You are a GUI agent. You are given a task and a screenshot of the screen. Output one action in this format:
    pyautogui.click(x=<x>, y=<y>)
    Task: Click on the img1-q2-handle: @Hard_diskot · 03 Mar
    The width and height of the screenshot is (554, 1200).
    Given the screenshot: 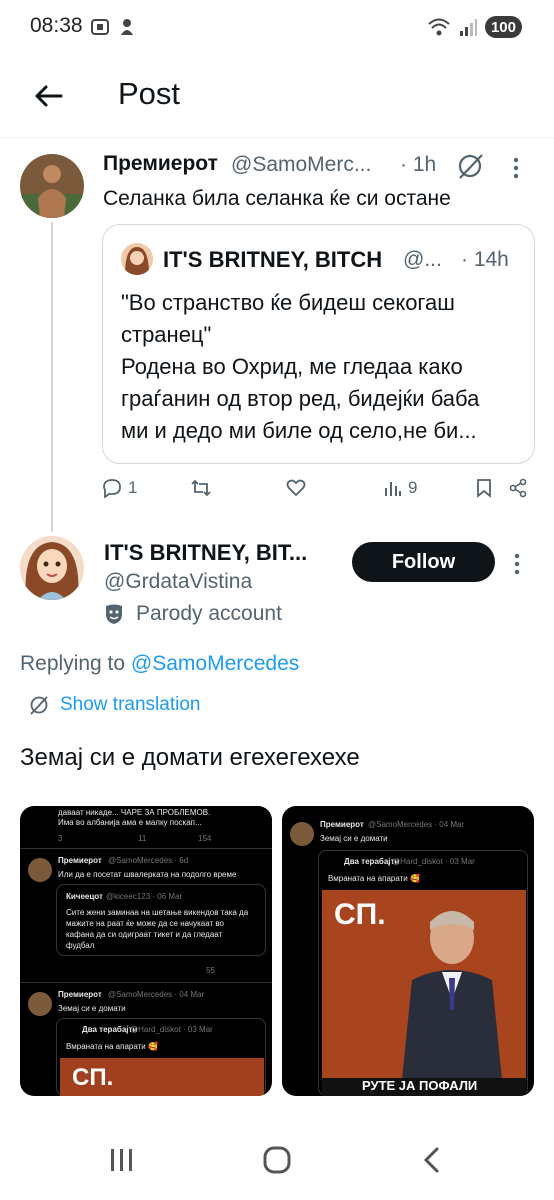 What is the action you would take?
    pyautogui.click(x=171, y=1029)
    